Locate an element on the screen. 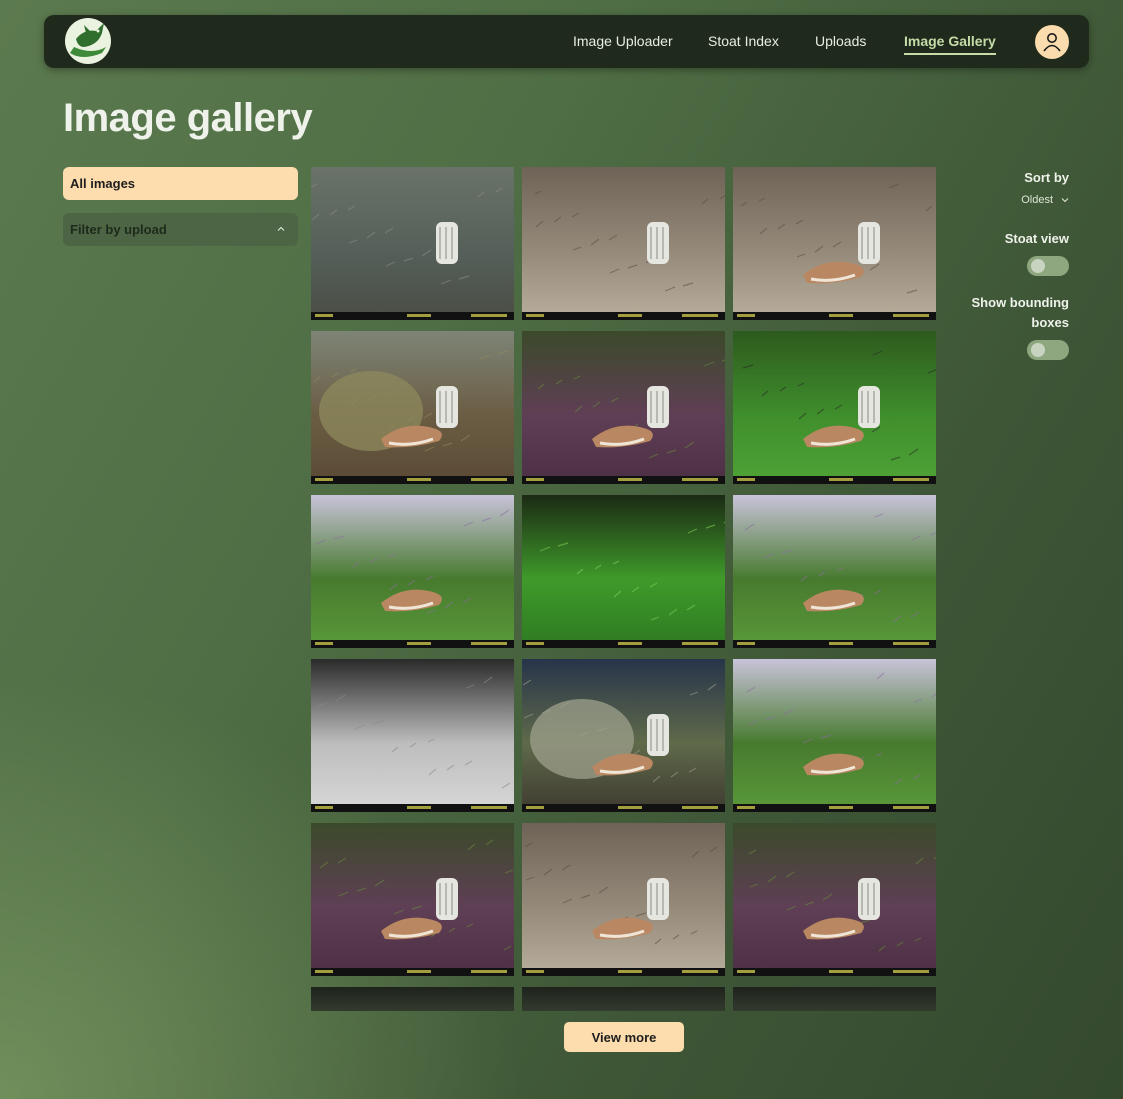 The image size is (1123, 1099). stoat-view-toggle is located at coordinates (1048, 266).